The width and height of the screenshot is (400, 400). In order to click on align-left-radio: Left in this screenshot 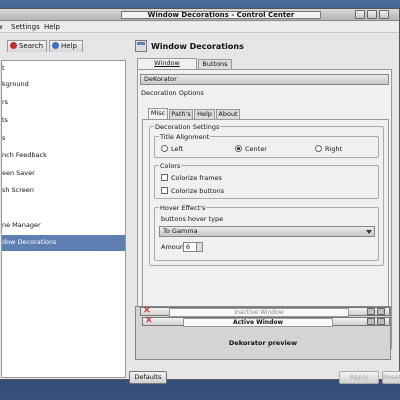, I will do `click(172, 149)`.